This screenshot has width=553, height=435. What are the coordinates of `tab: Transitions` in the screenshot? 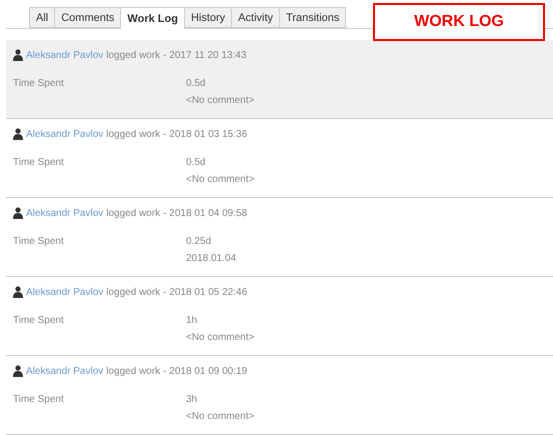 It's located at (312, 17).